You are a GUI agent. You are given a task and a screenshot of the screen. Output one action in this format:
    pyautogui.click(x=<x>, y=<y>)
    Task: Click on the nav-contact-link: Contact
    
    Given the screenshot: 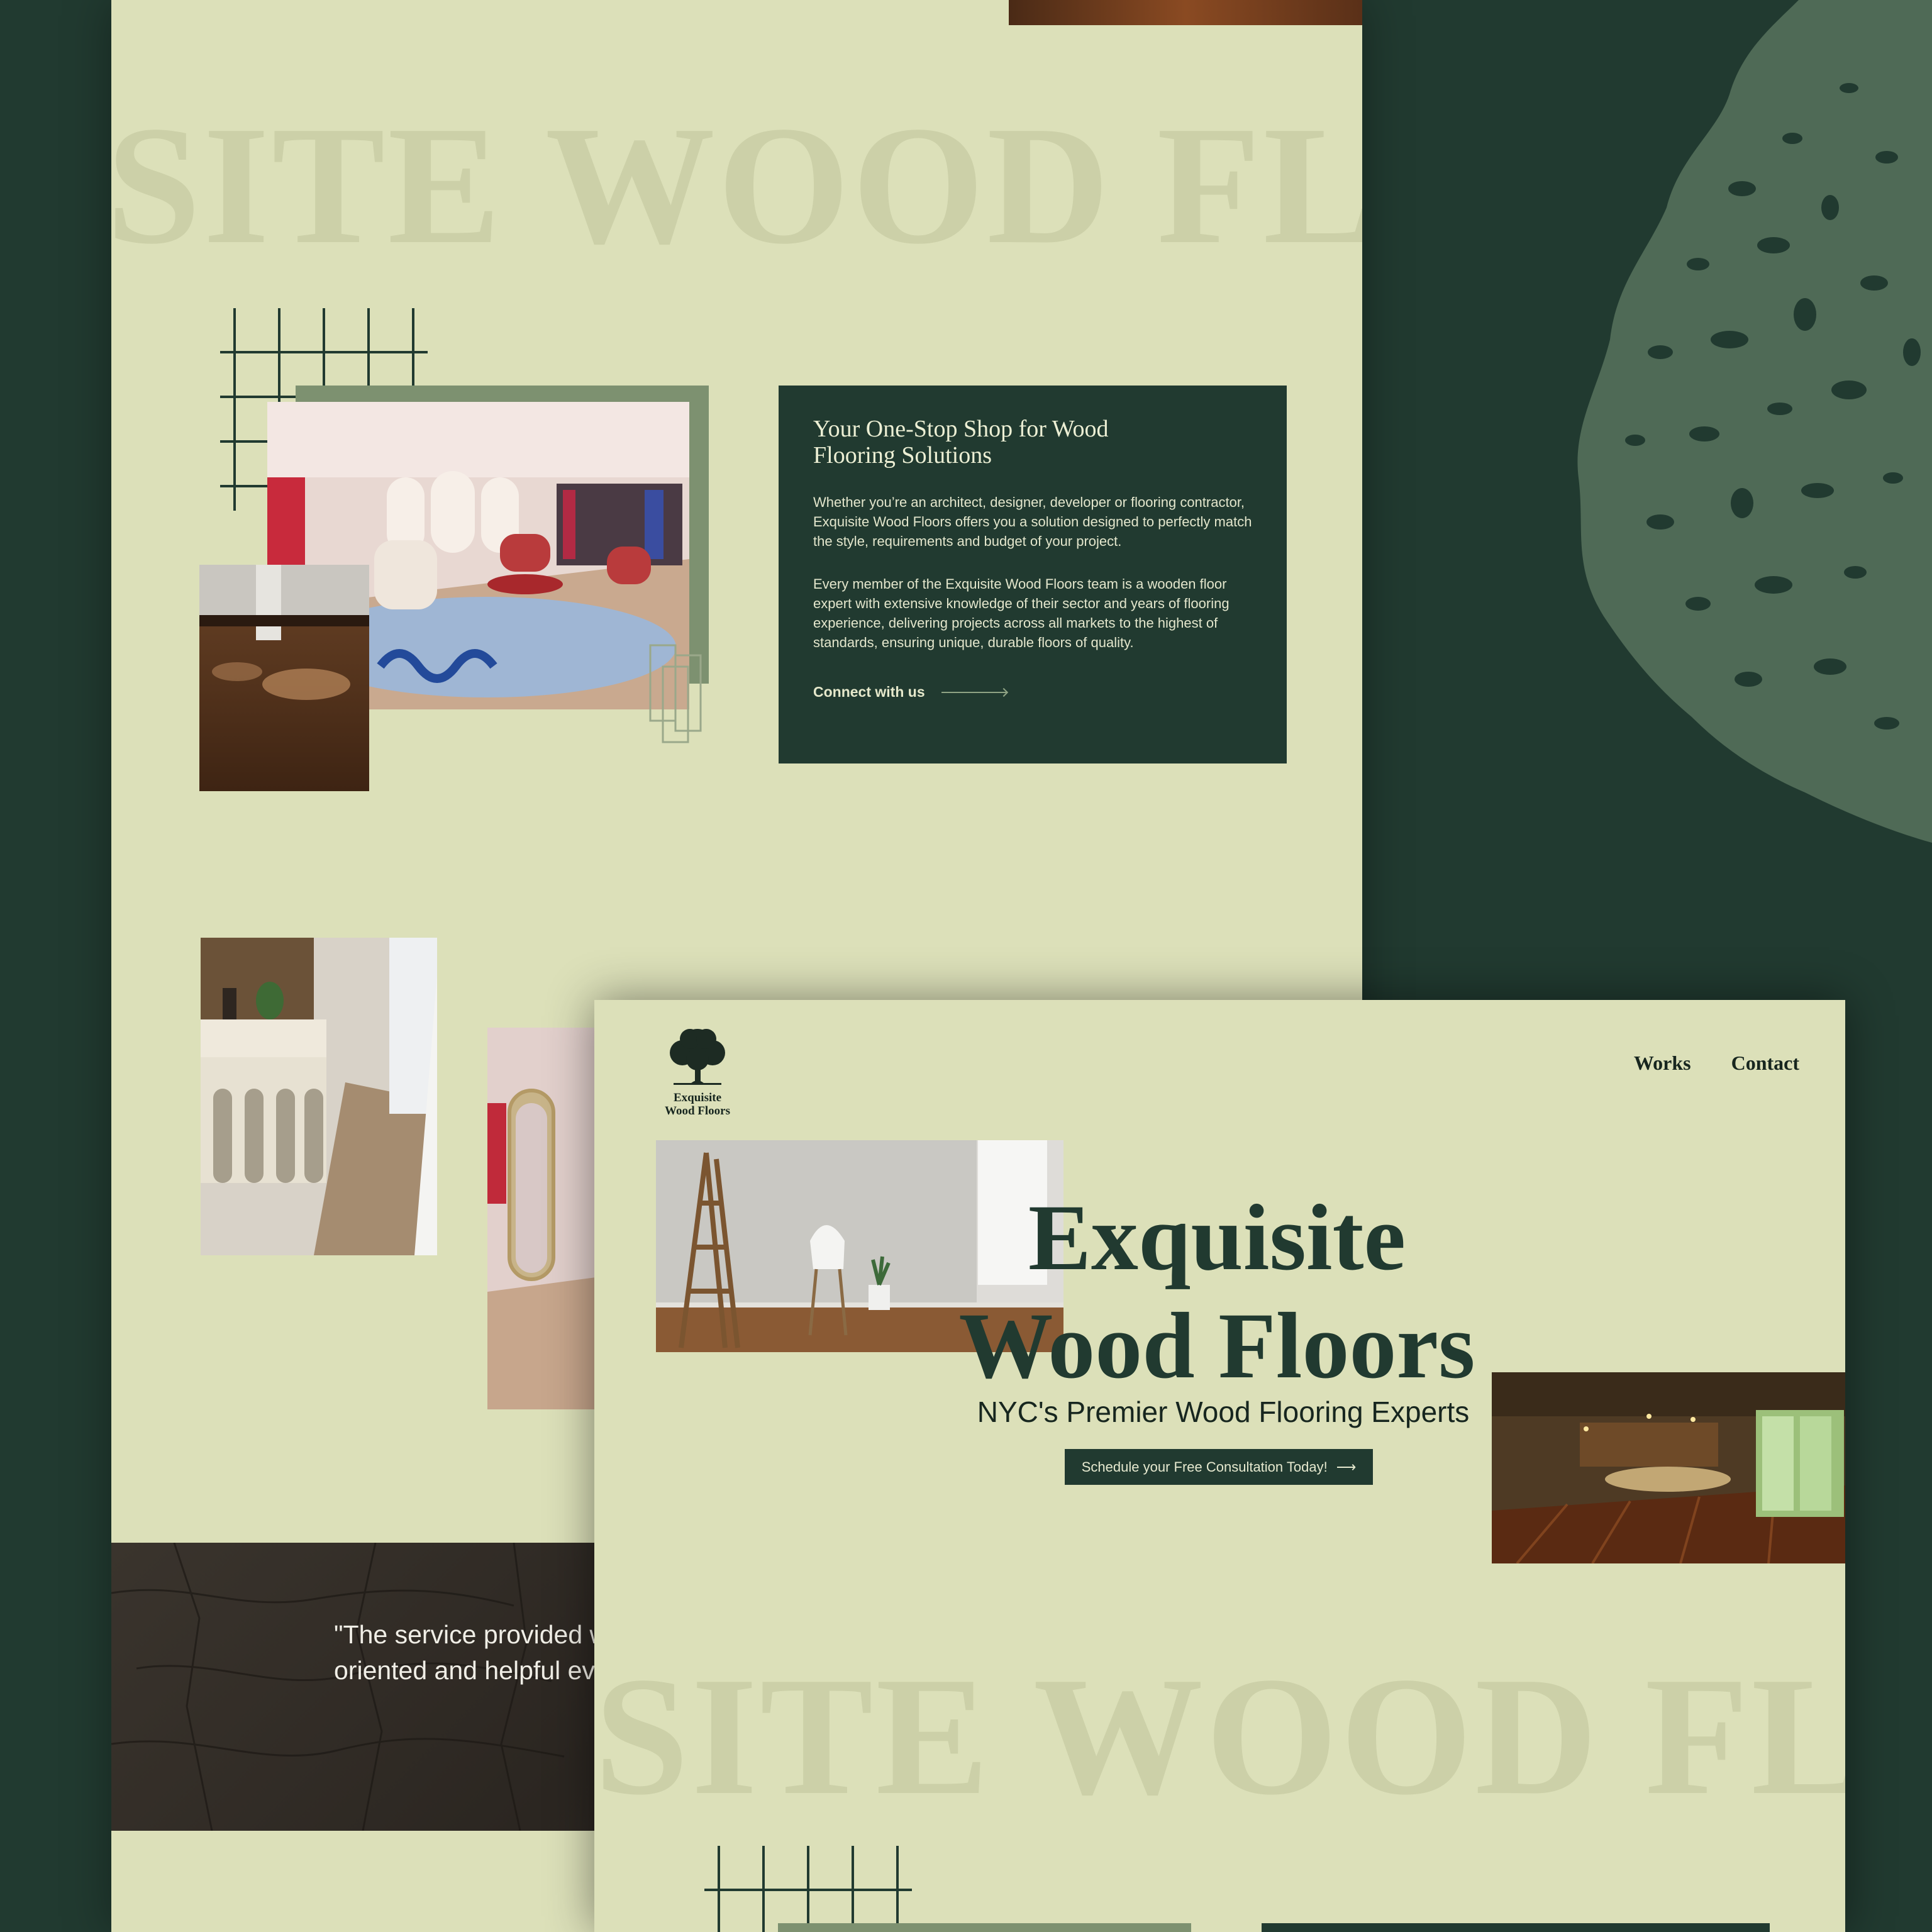 What is the action you would take?
    pyautogui.click(x=1765, y=1063)
    